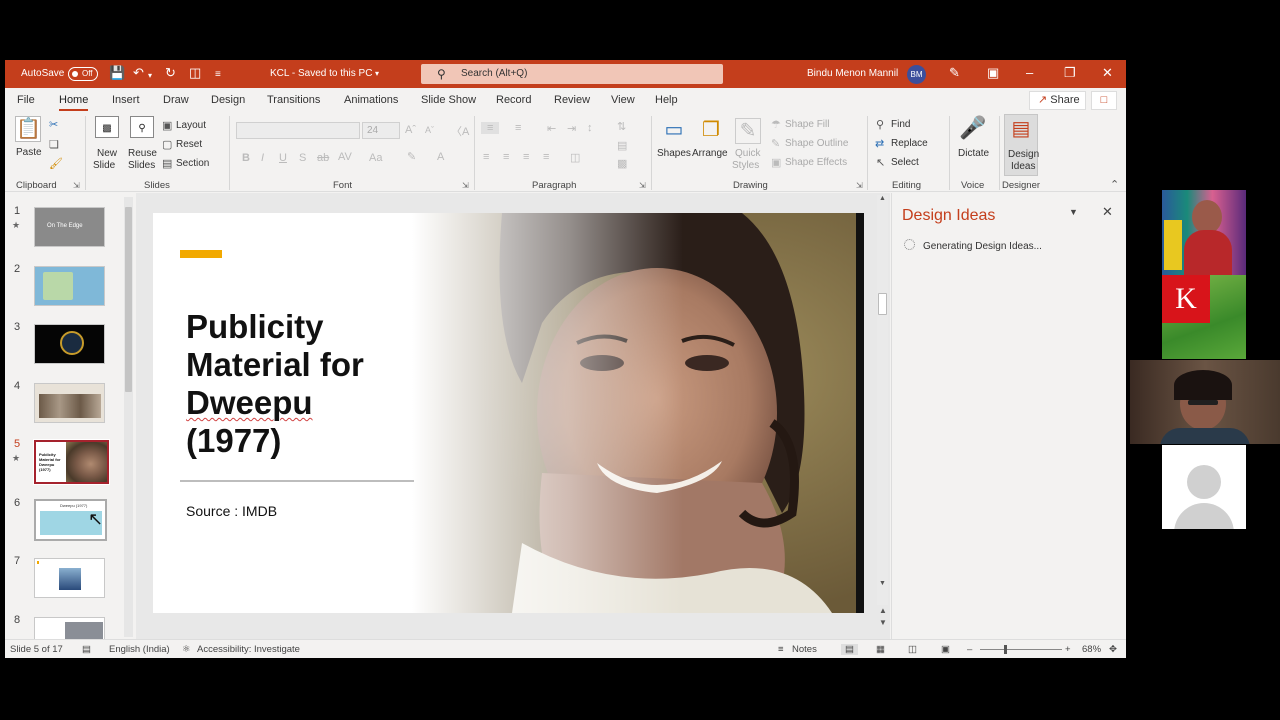 This screenshot has height=720, width=1280. Describe the element at coordinates (128, 299) in the screenshot. I see `thumbnails-scroll-thumb` at that location.